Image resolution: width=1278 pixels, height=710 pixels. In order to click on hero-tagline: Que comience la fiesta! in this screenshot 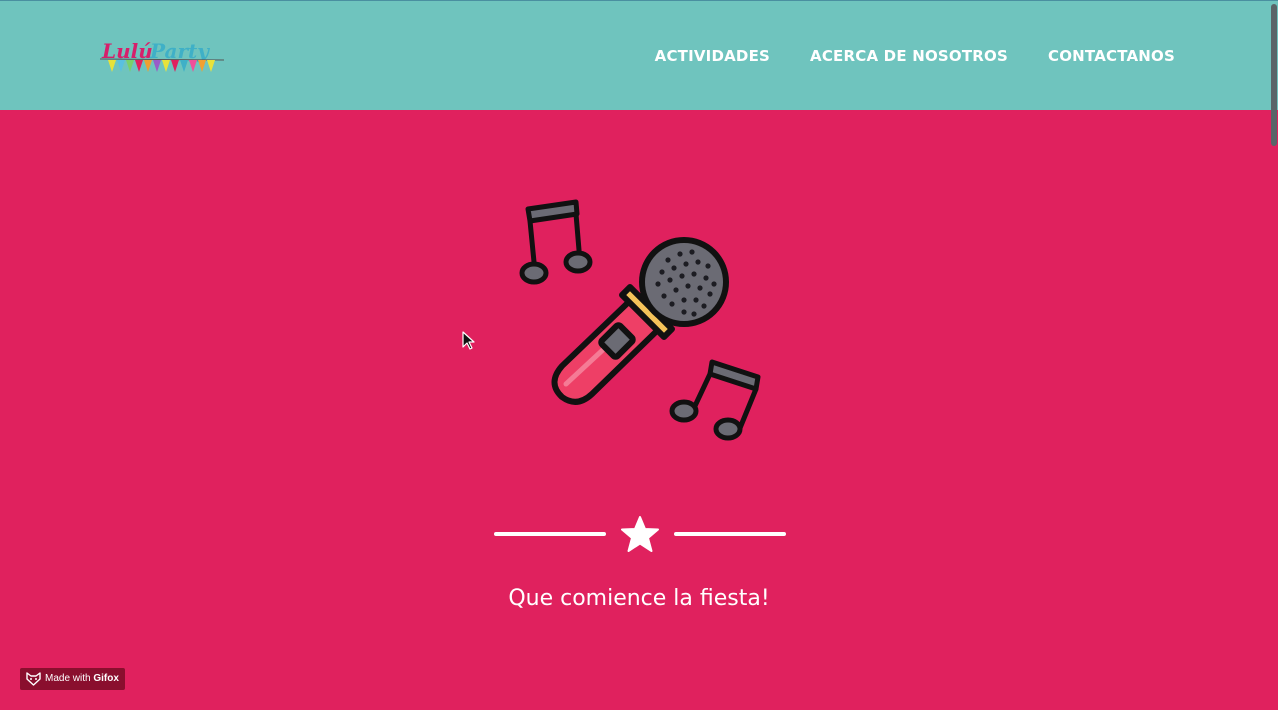, I will do `click(639, 598)`.